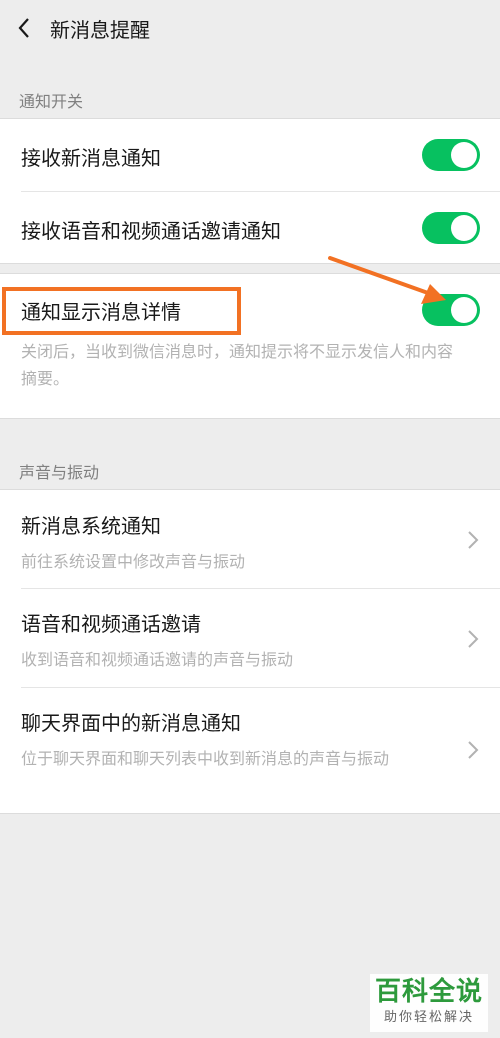 The height and width of the screenshot is (1038, 500). What do you see at coordinates (91, 526) in the screenshot?
I see `setting-title: 新消息系统通知` at bounding box center [91, 526].